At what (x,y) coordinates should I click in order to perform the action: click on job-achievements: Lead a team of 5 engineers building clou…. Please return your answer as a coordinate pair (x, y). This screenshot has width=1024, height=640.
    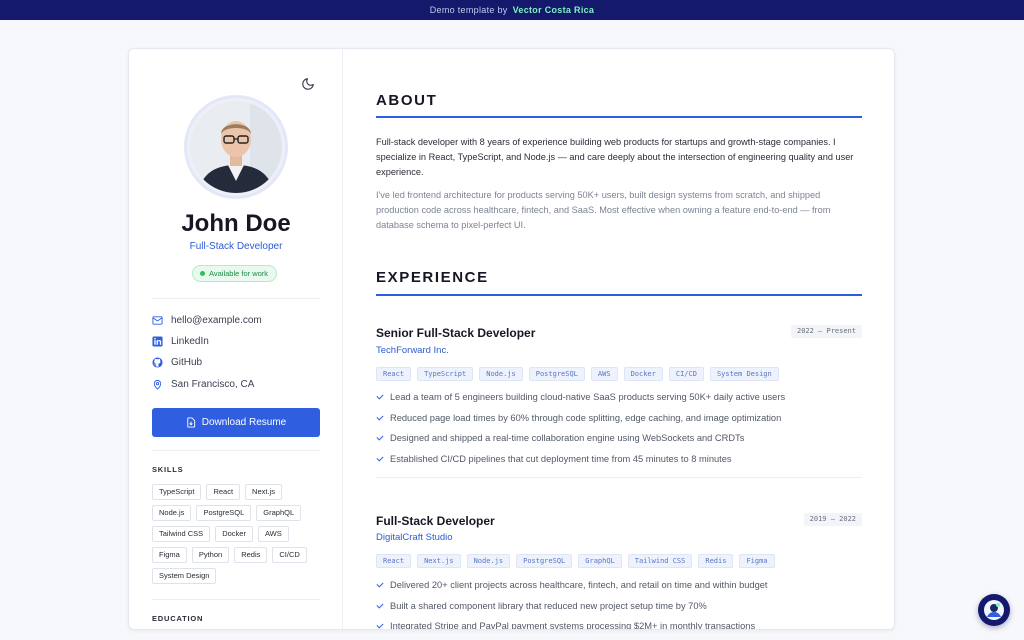
    Looking at the image, I should click on (619, 431).